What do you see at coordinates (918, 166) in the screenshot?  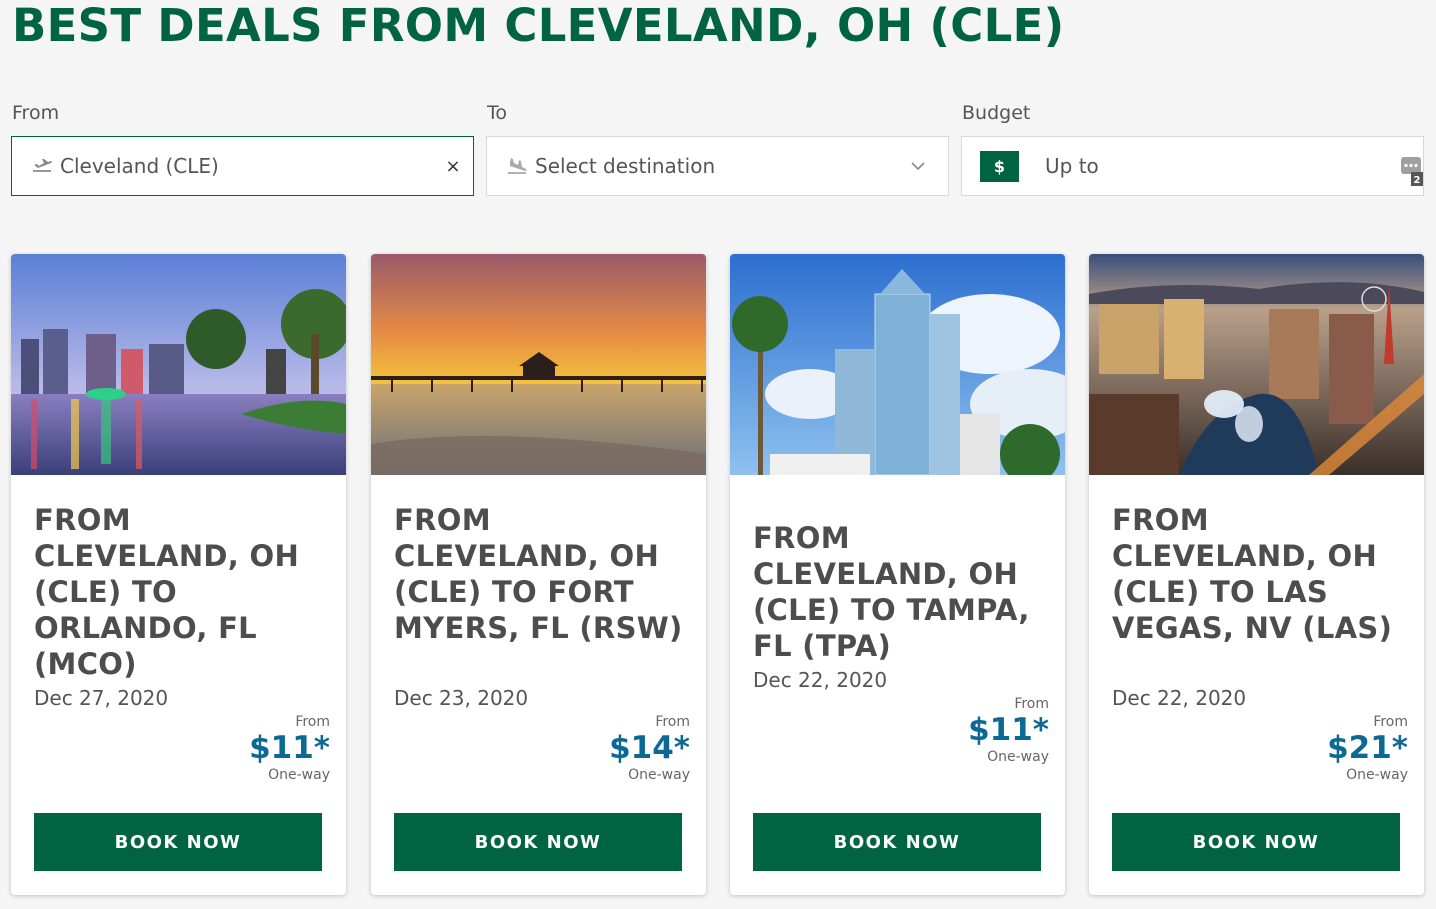 I see `chevron-down-icon` at bounding box center [918, 166].